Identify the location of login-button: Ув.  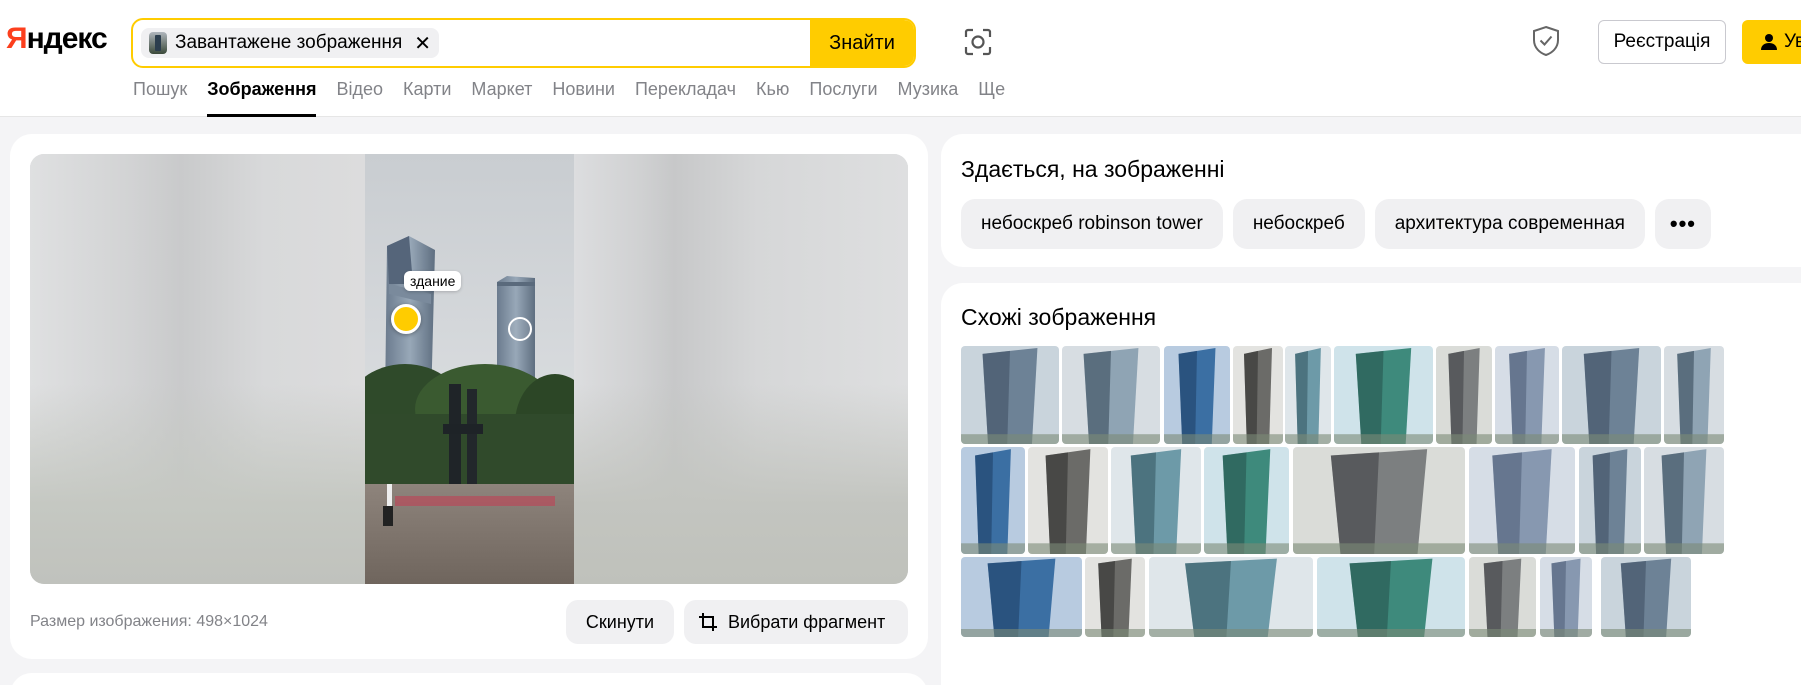
(1771, 42).